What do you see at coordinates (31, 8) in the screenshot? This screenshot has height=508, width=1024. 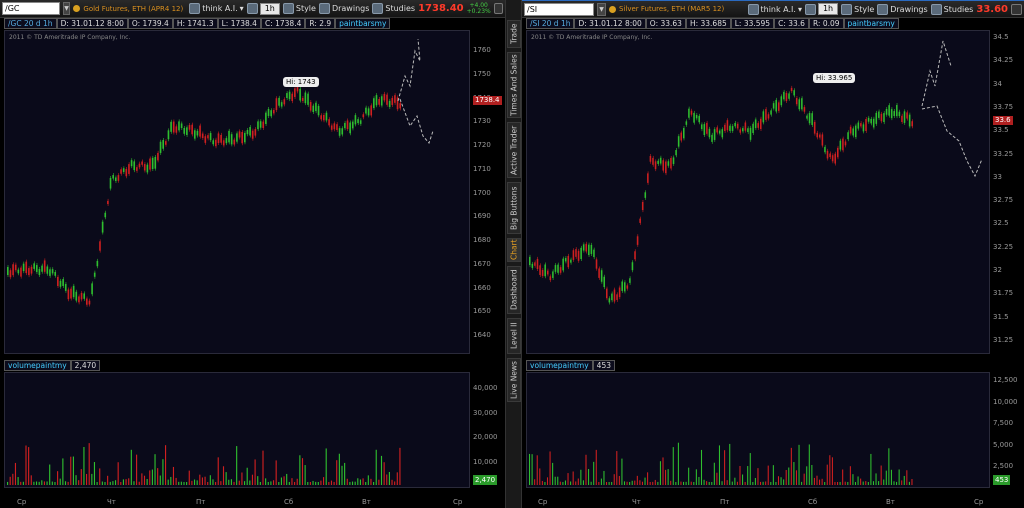 I see `symbol-input: /GC` at bounding box center [31, 8].